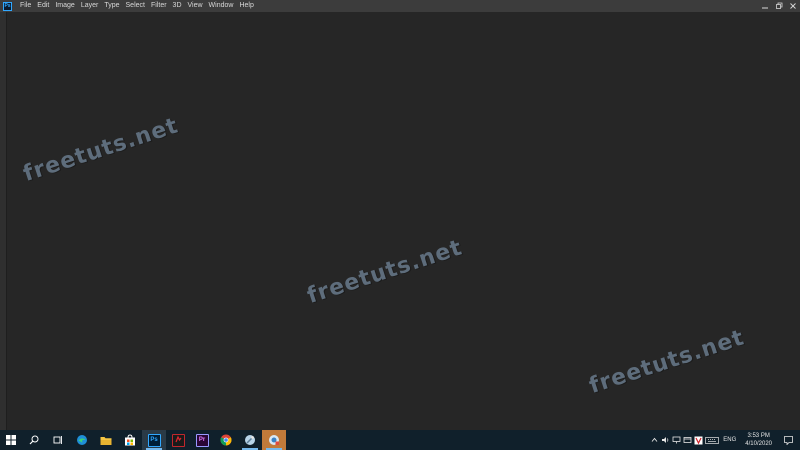 The image size is (800, 450). What do you see at coordinates (758, 436) in the screenshot?
I see `clock-time: 3:53 PM` at bounding box center [758, 436].